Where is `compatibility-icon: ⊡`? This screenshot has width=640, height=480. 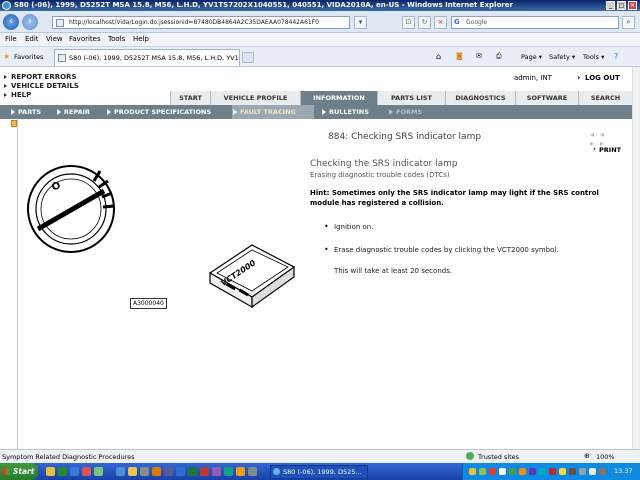
compatibility-icon: ⊡ is located at coordinates (408, 22).